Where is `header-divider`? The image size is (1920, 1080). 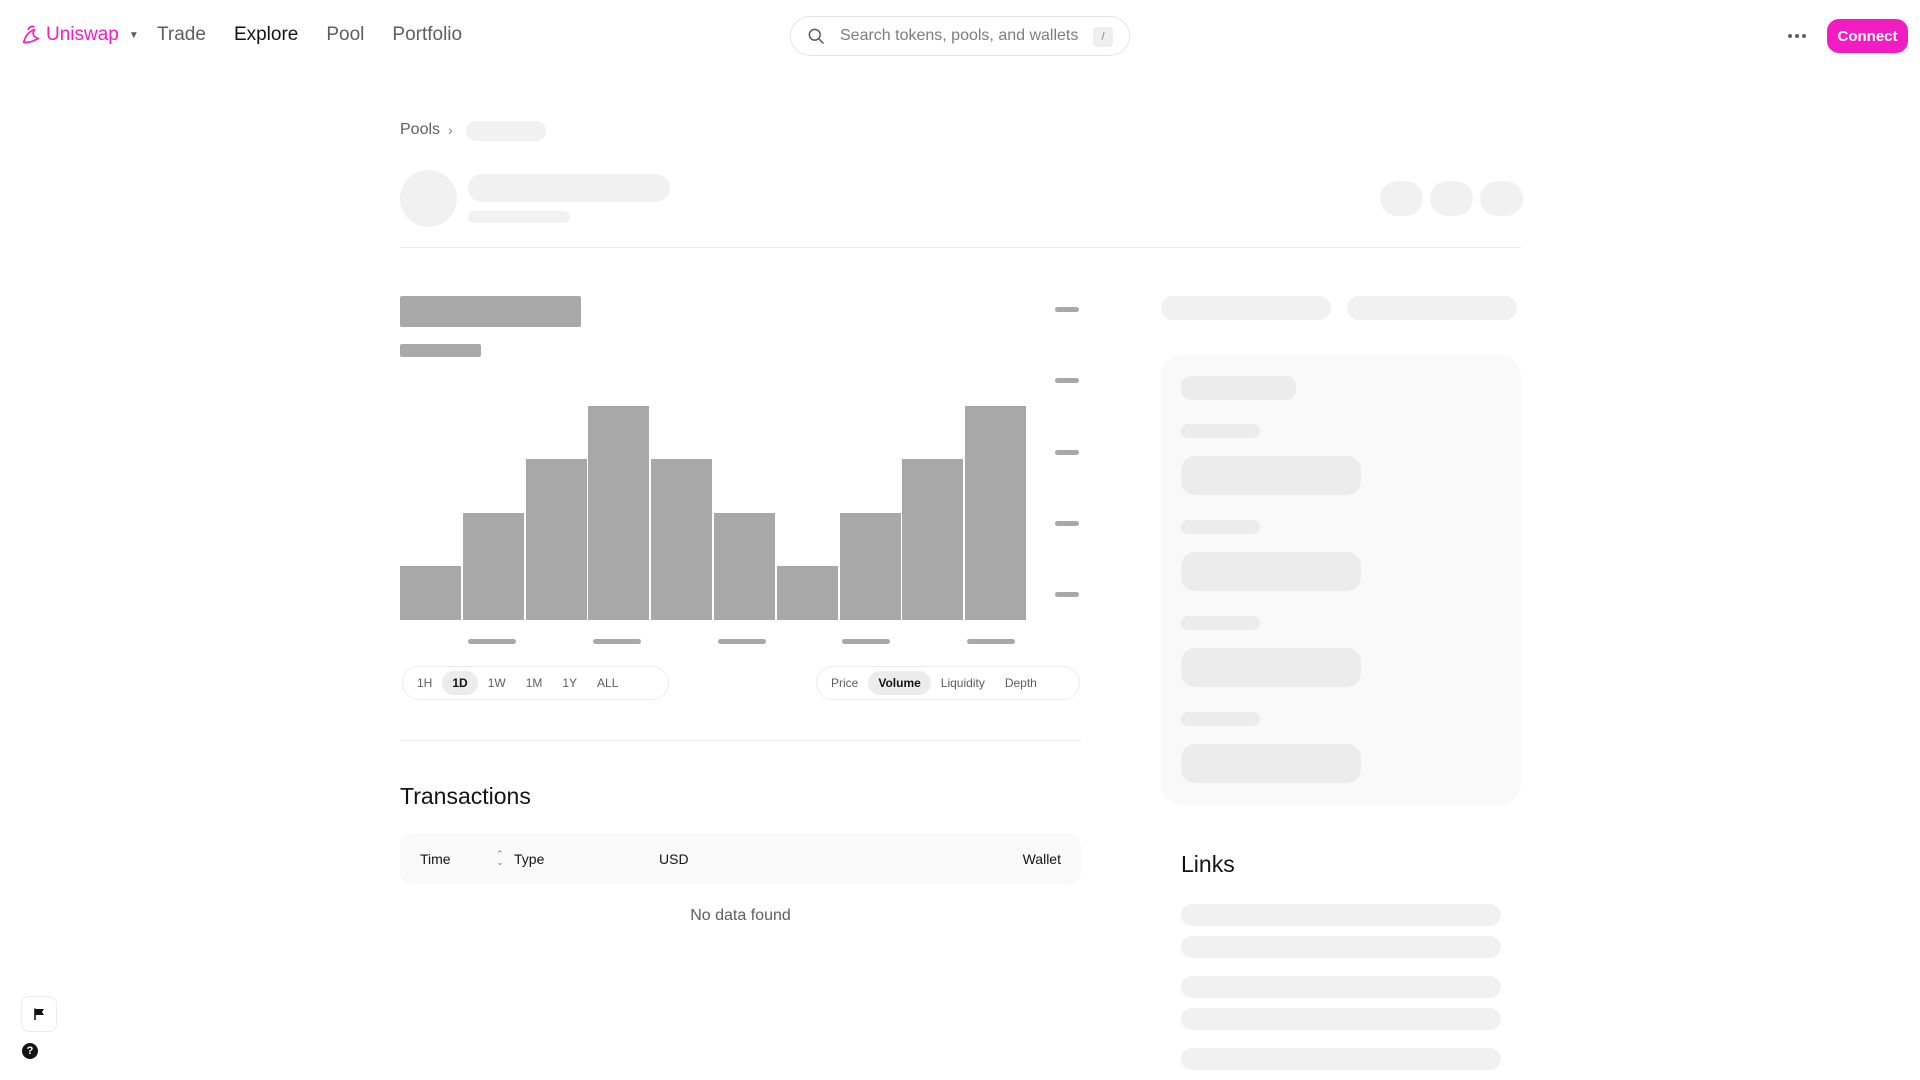
header-divider is located at coordinates (960, 247).